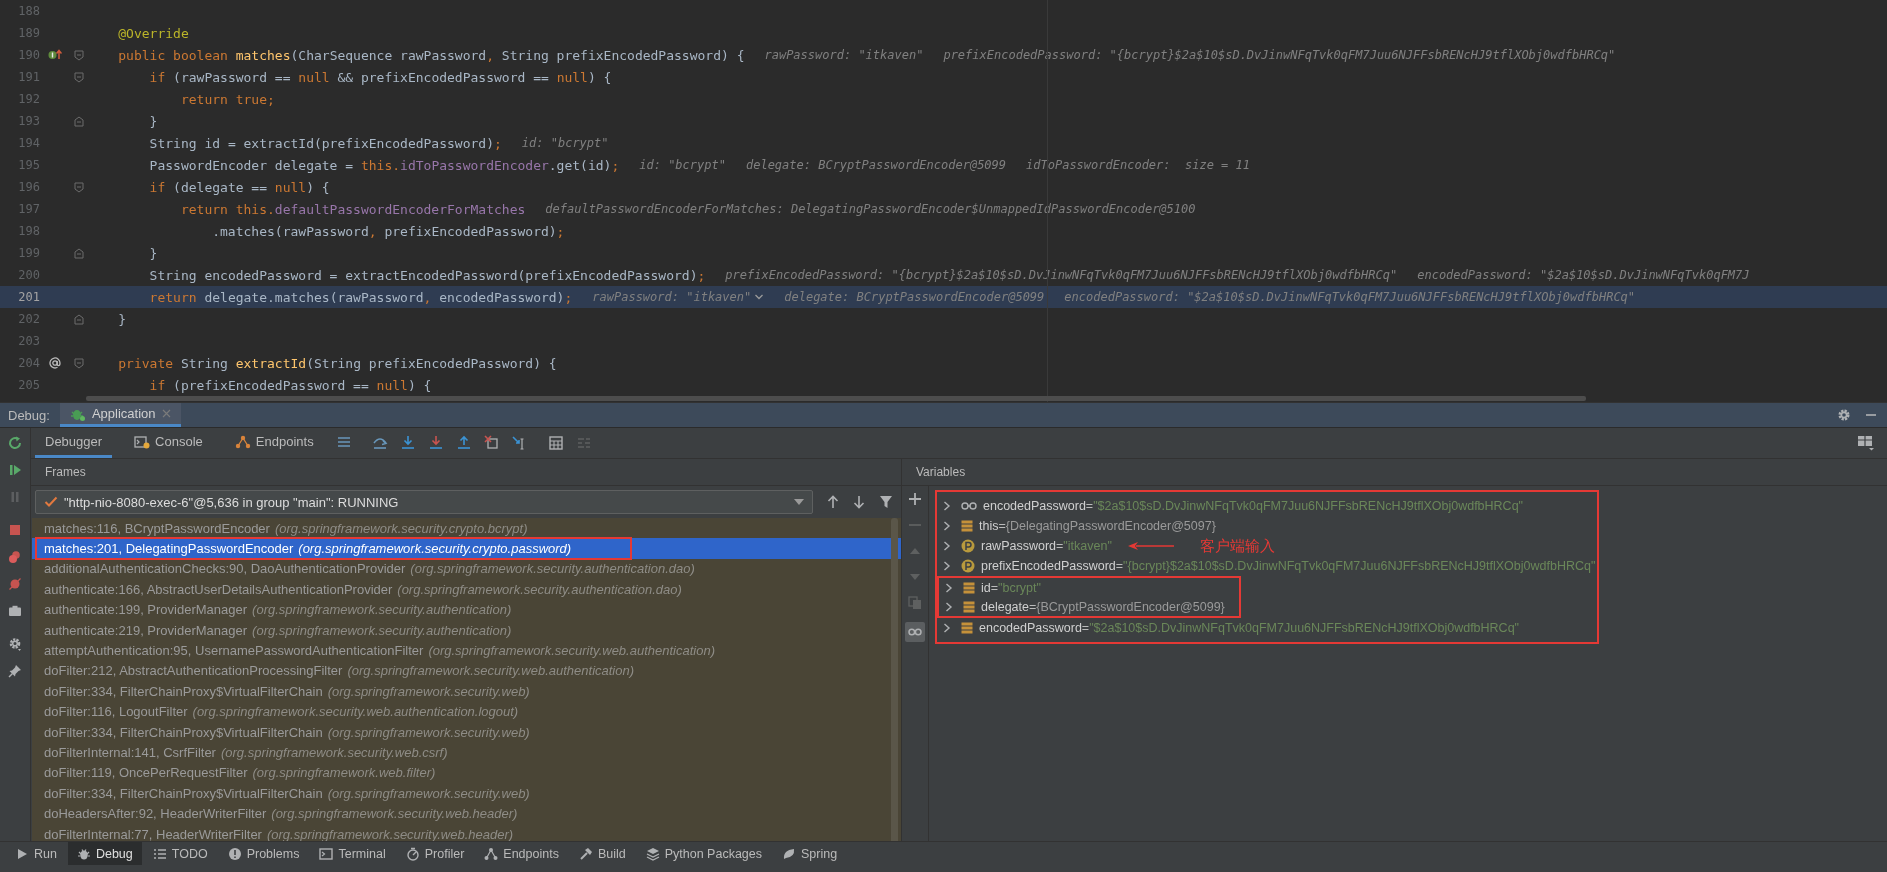  I want to click on arrow-up-icon, so click(833, 502).